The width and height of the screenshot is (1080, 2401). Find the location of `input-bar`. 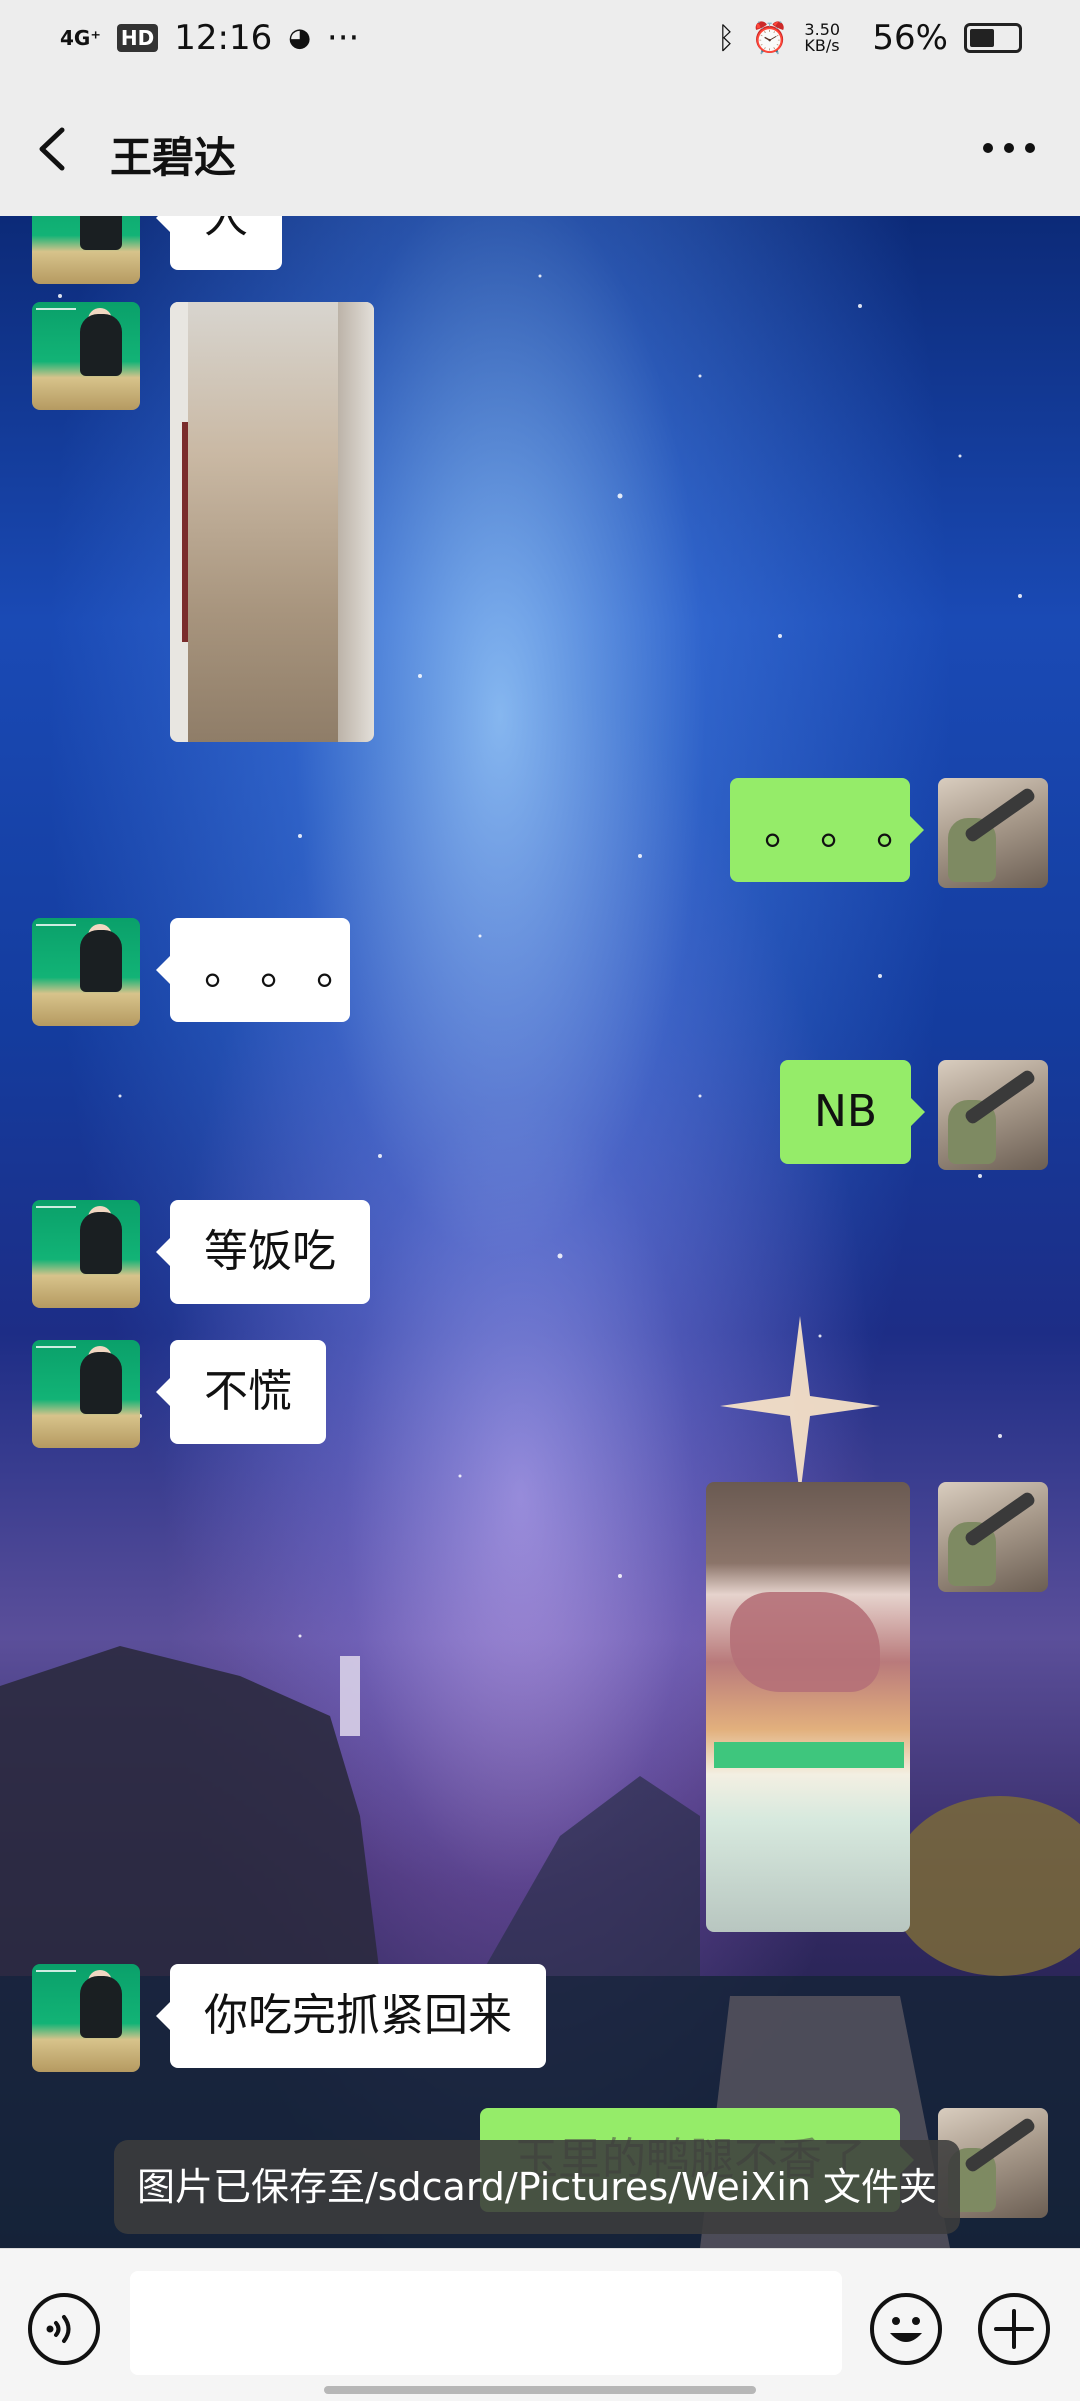

input-bar is located at coordinates (540, 2324).